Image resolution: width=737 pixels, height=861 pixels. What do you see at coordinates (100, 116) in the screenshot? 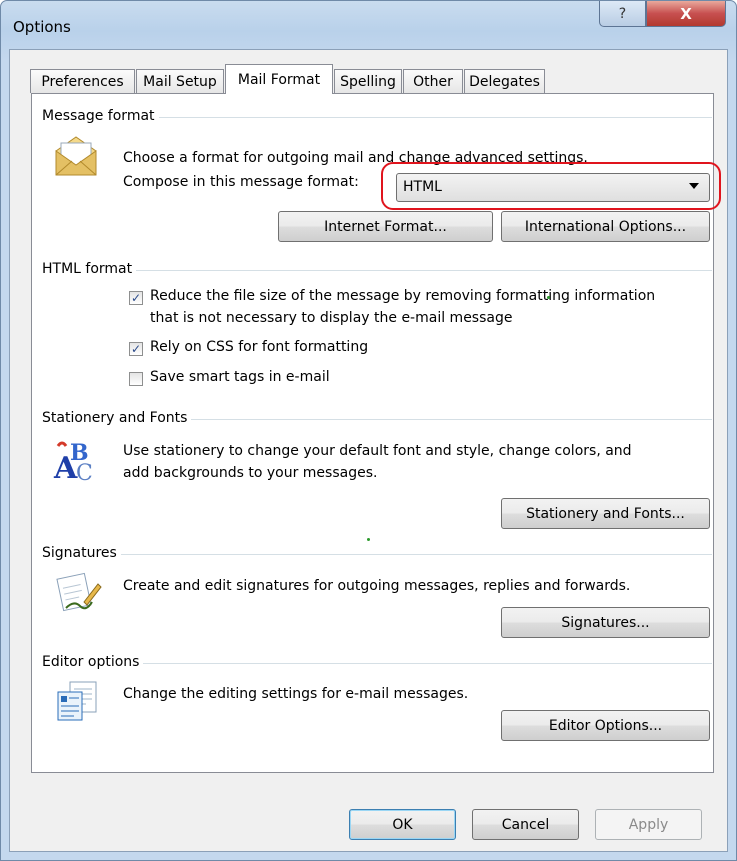
I see `message-format-heading: Message format` at bounding box center [100, 116].